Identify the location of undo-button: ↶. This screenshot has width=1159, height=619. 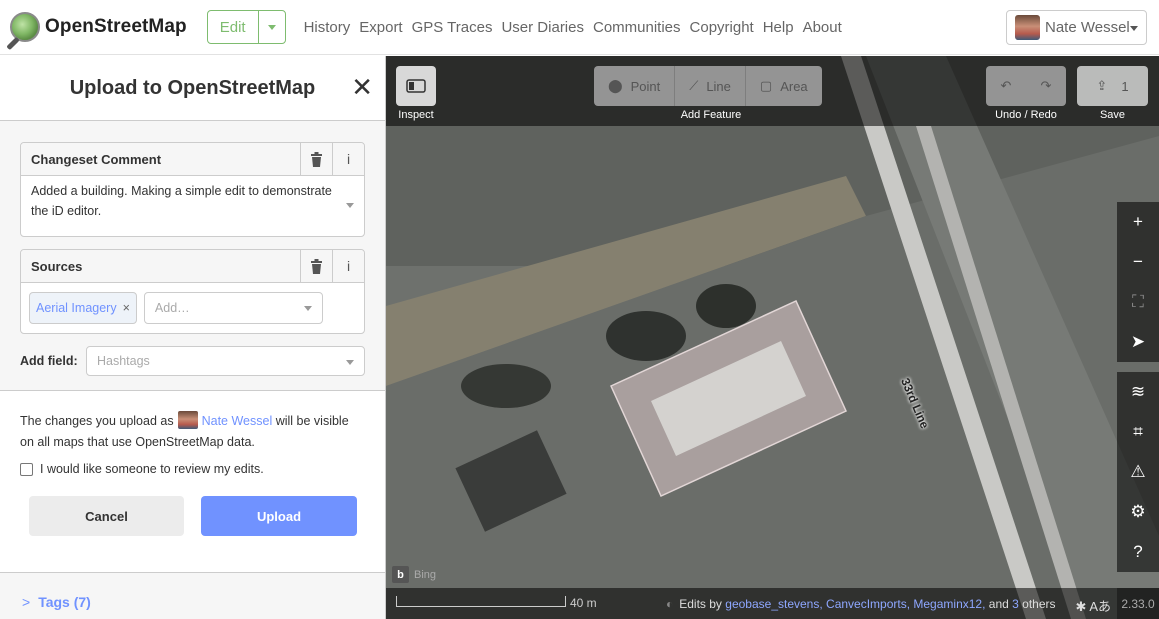
(1006, 86).